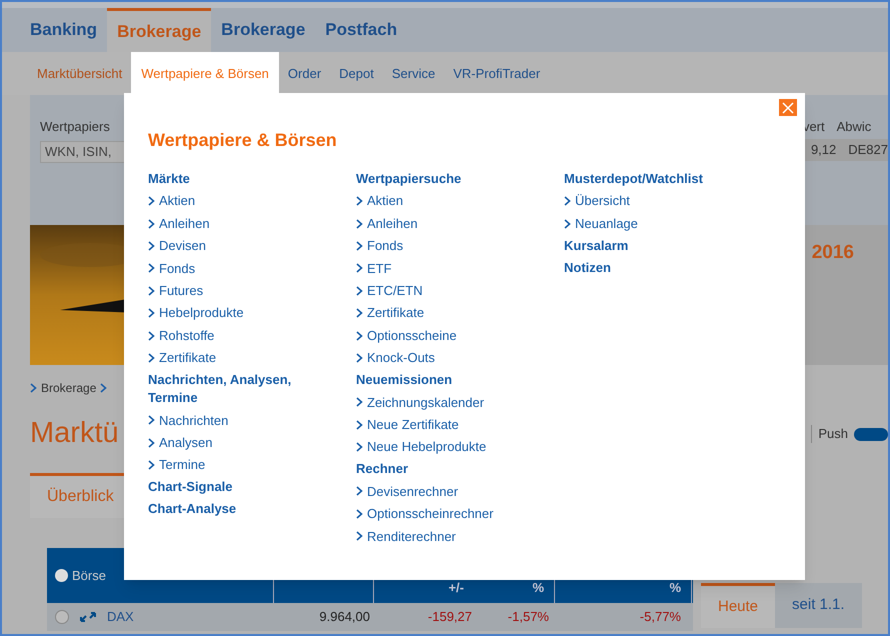  I want to click on banner-headline: 2016, so click(833, 253).